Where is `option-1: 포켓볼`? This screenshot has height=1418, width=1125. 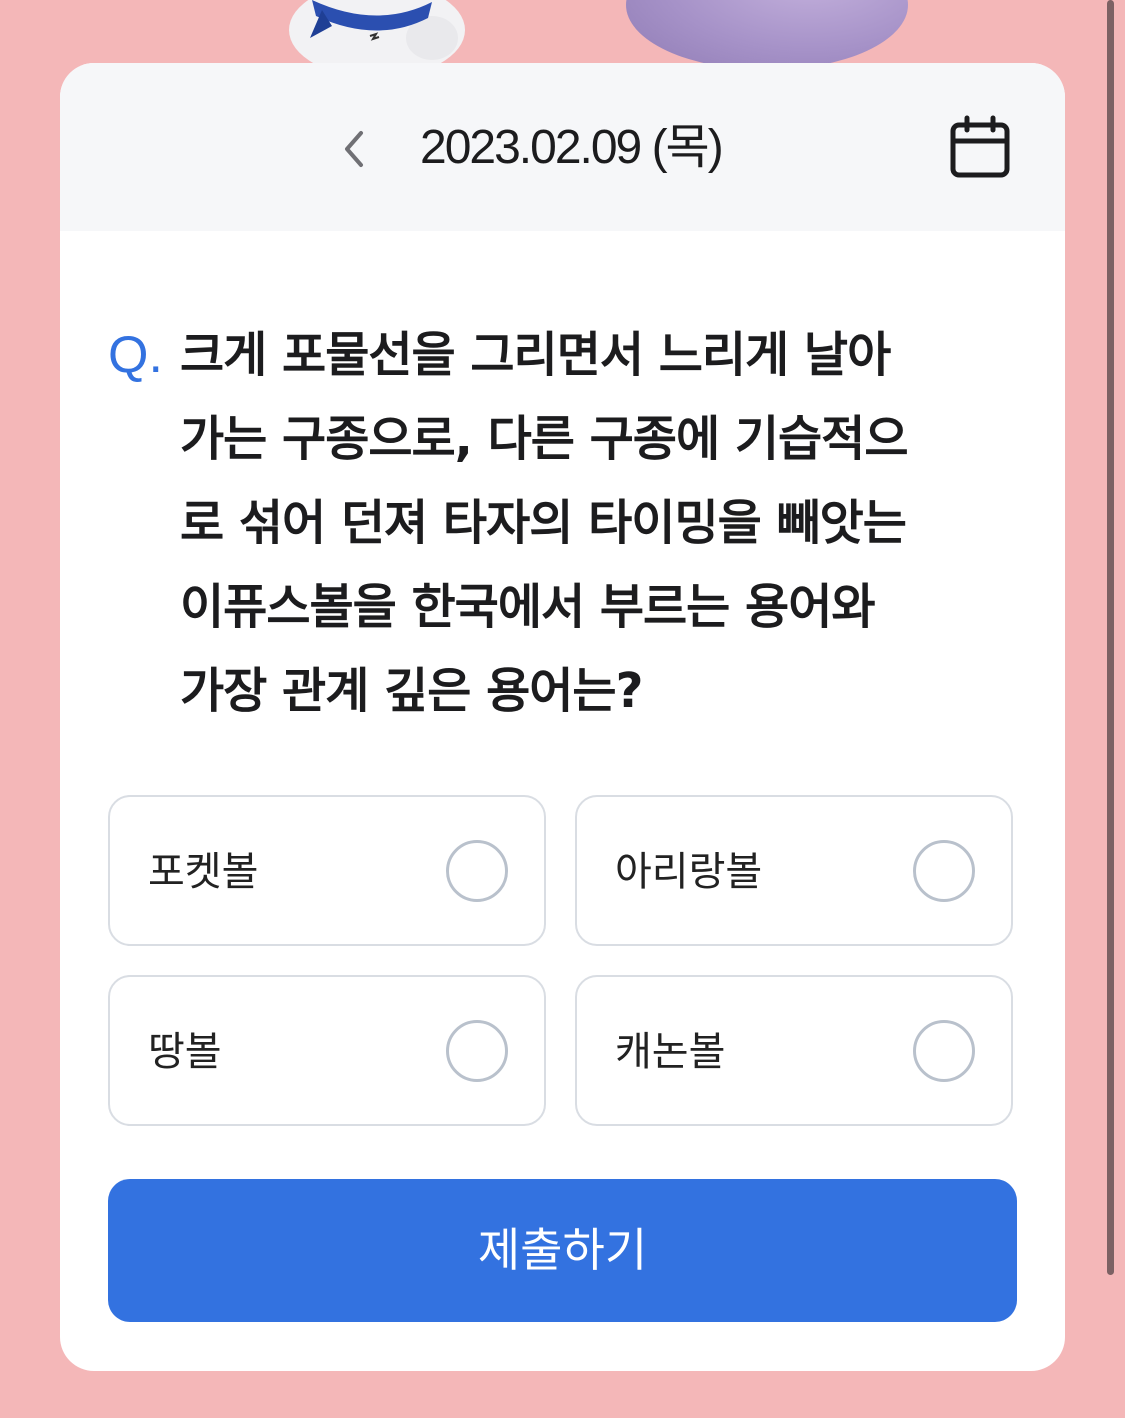
option-1: 포켓볼 is located at coordinates (327, 870).